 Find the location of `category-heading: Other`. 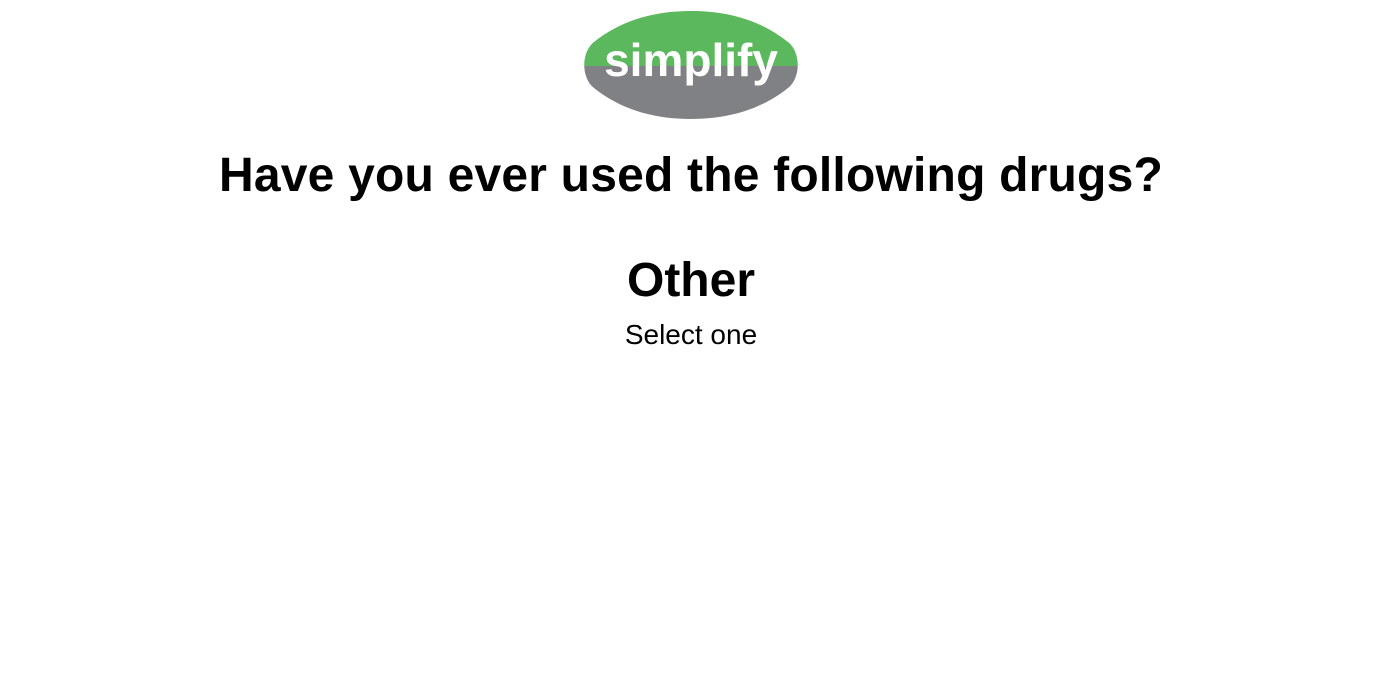

category-heading: Other is located at coordinates (690, 280).